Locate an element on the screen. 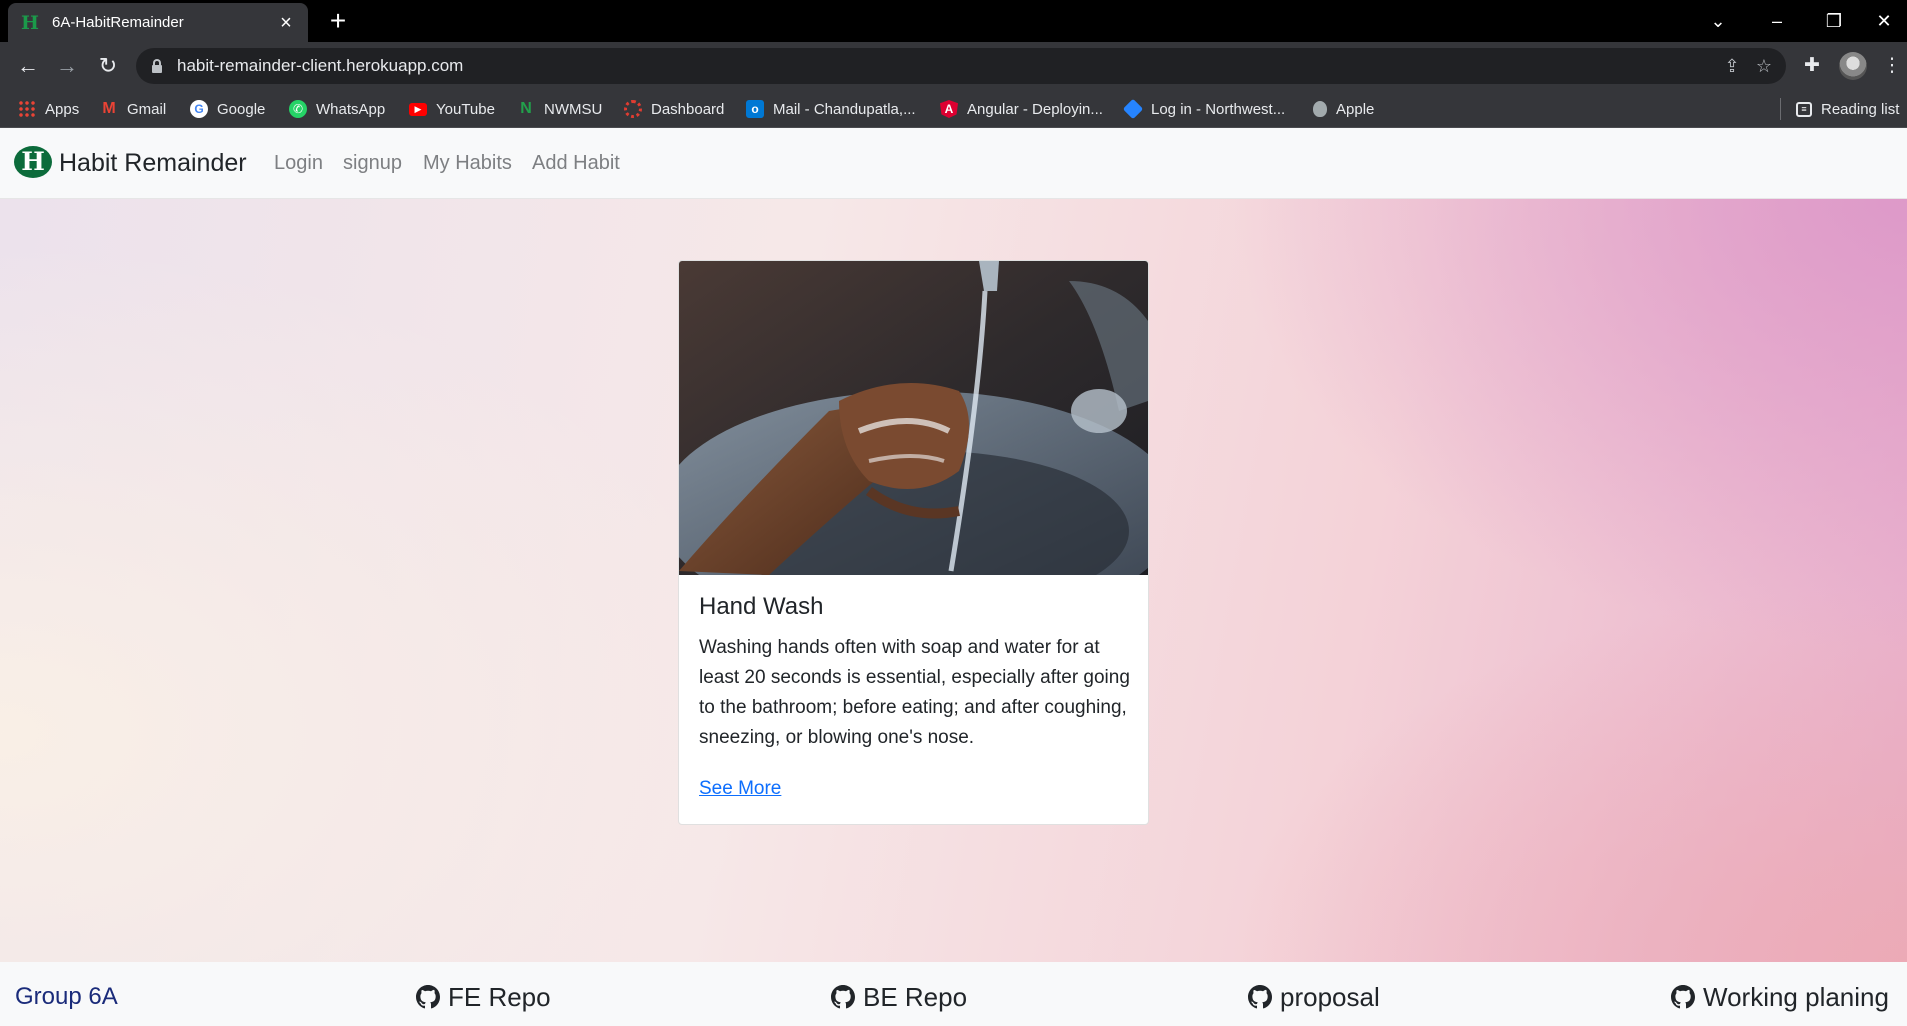 Image resolution: width=1907 pixels, height=1026 pixels. bookmark-nwmsu: N NWMSU is located at coordinates (559, 109).